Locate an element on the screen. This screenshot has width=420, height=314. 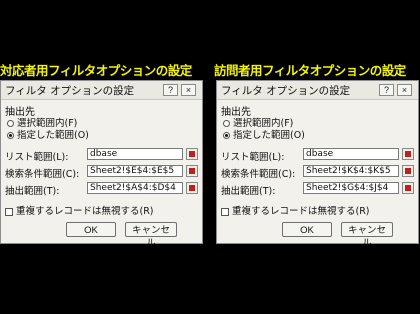
left-heading: 対応者用フィルタオプションの設定 is located at coordinates (96, 70).